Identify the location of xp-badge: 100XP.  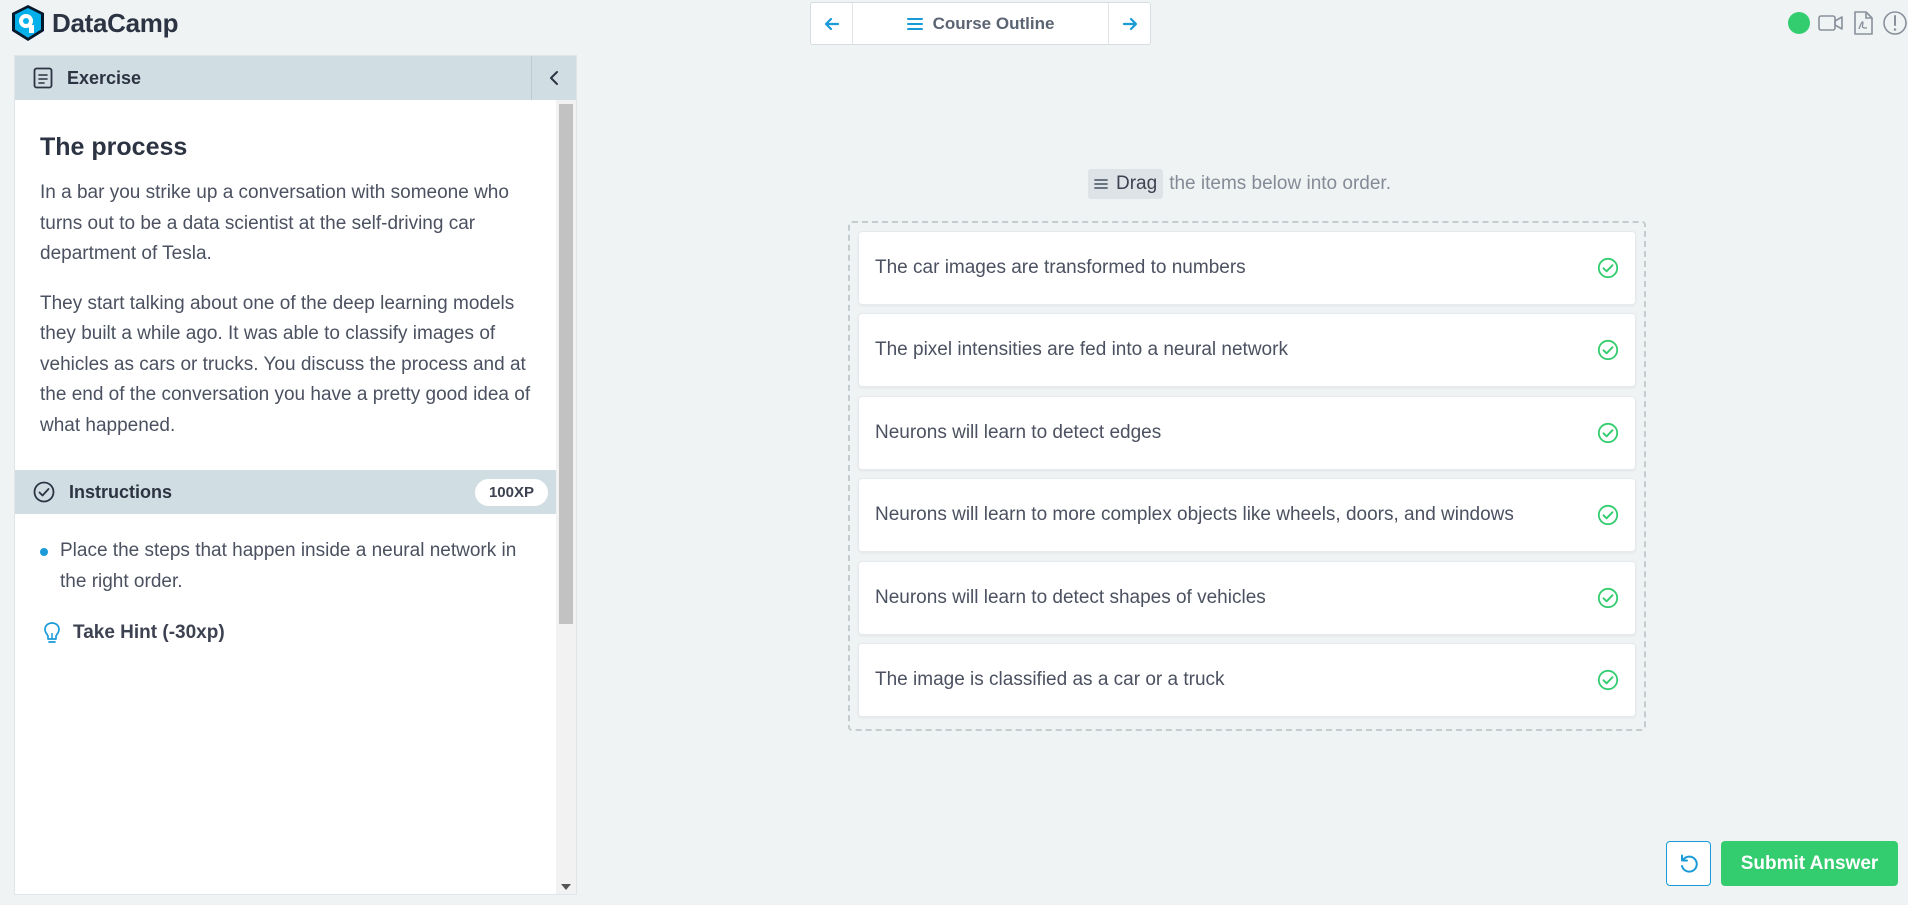
(511, 492).